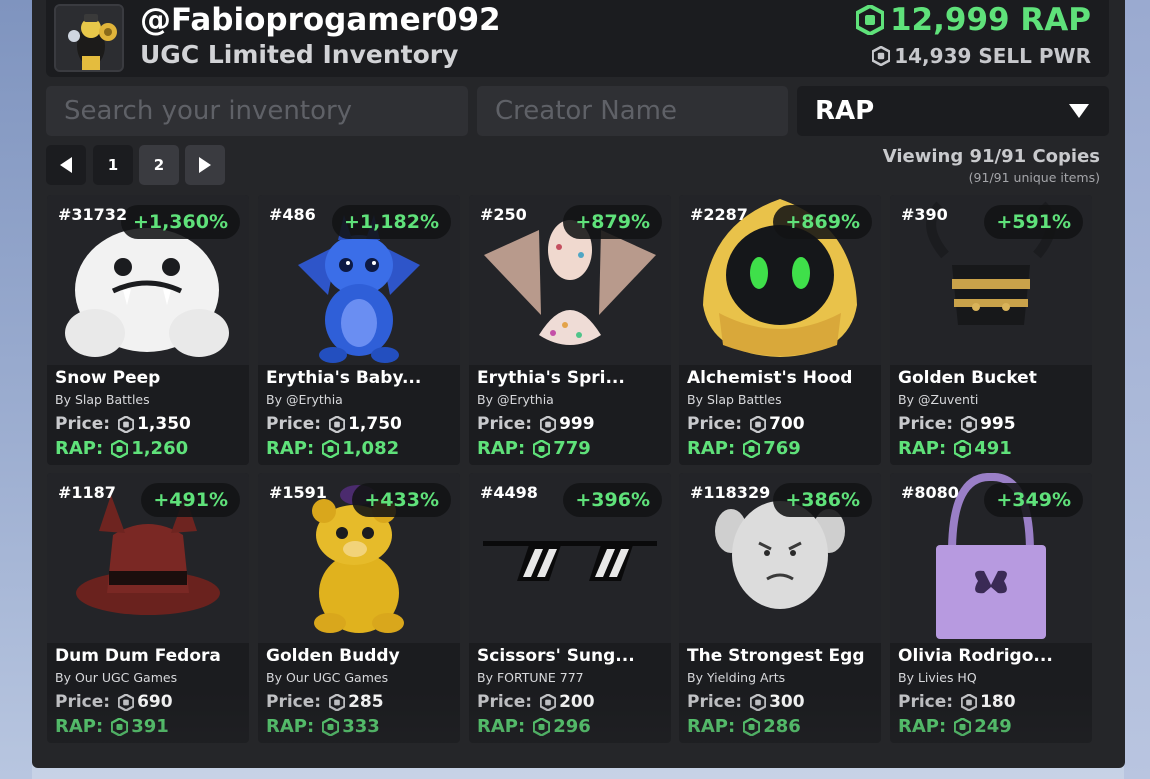 This screenshot has width=1150, height=779. What do you see at coordinates (957, 702) in the screenshot?
I see `item-price: Price: 180` at bounding box center [957, 702].